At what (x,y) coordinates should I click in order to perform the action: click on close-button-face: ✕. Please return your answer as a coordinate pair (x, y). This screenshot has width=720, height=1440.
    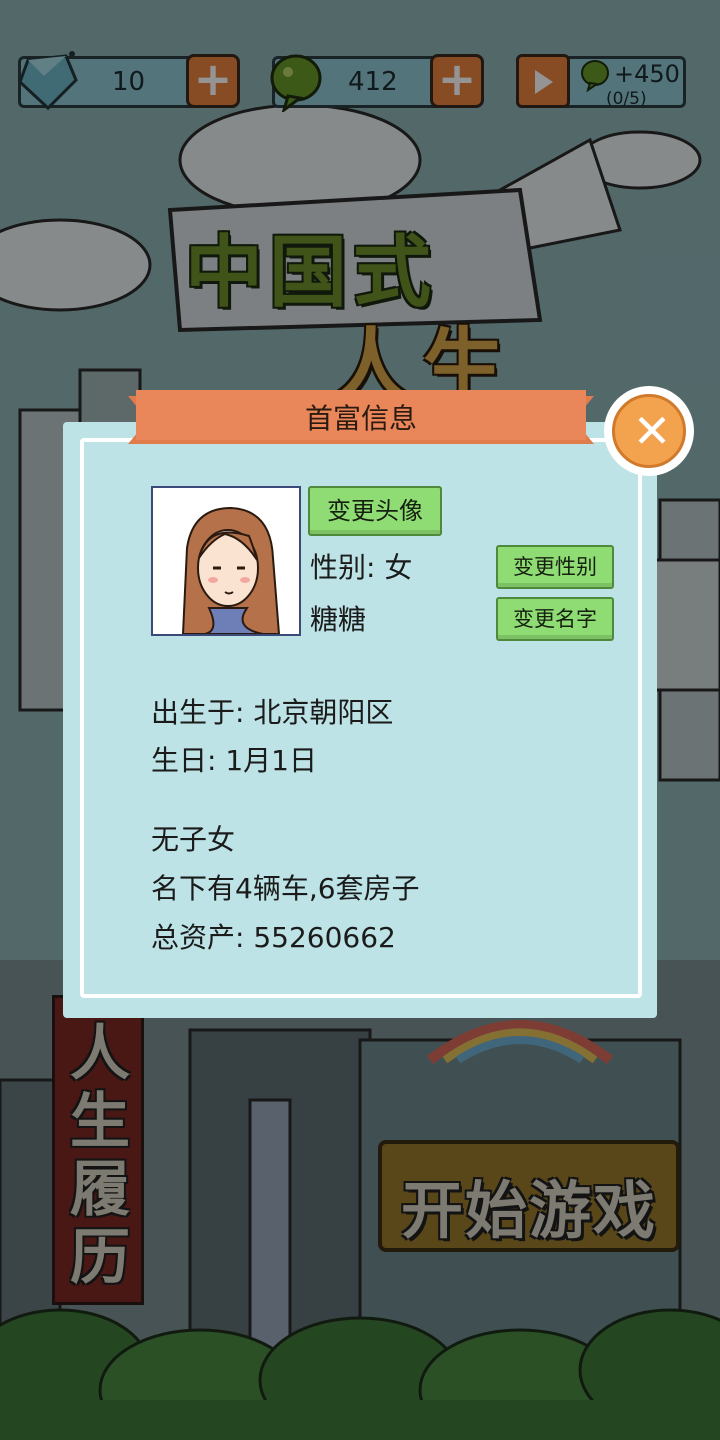
    Looking at the image, I should click on (649, 431).